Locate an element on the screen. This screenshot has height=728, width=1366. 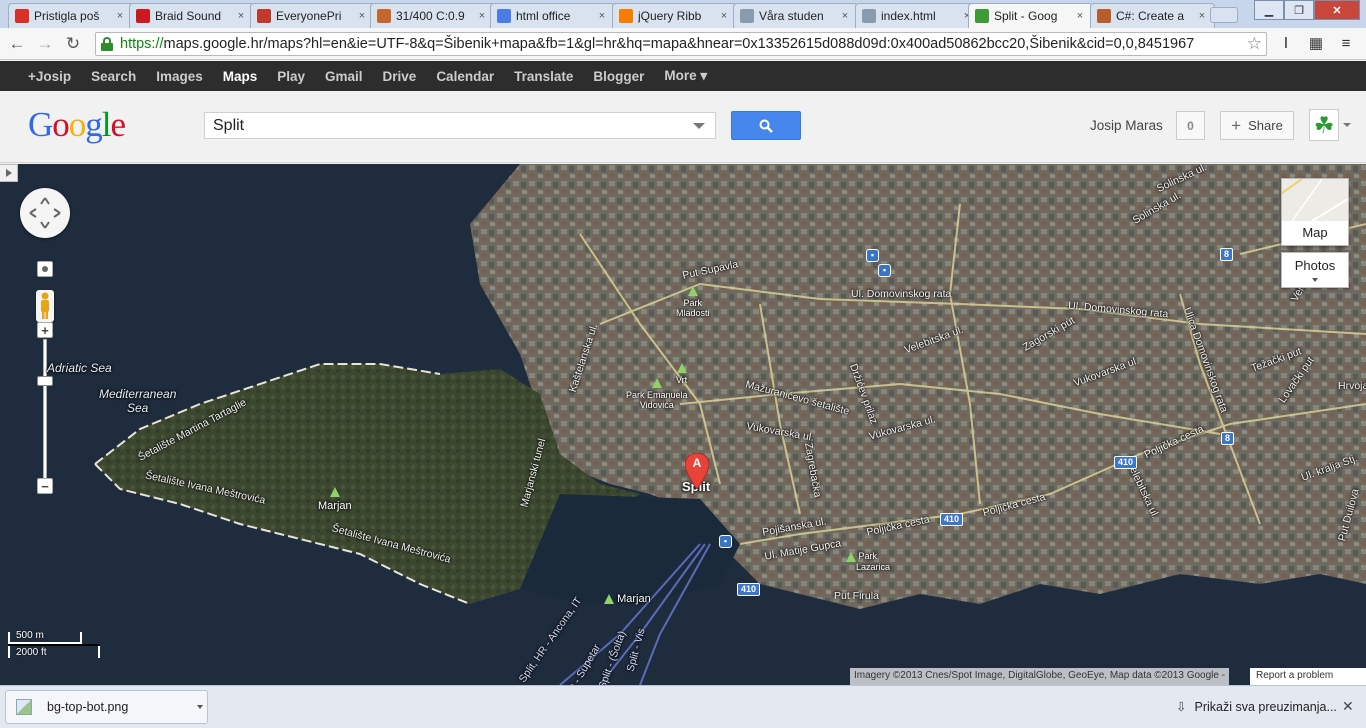
logo-letter: g is located at coordinates (93, 124).